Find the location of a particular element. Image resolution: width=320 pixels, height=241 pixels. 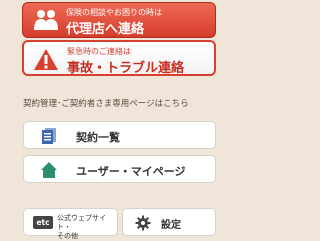

people-icon is located at coordinates (46, 20).